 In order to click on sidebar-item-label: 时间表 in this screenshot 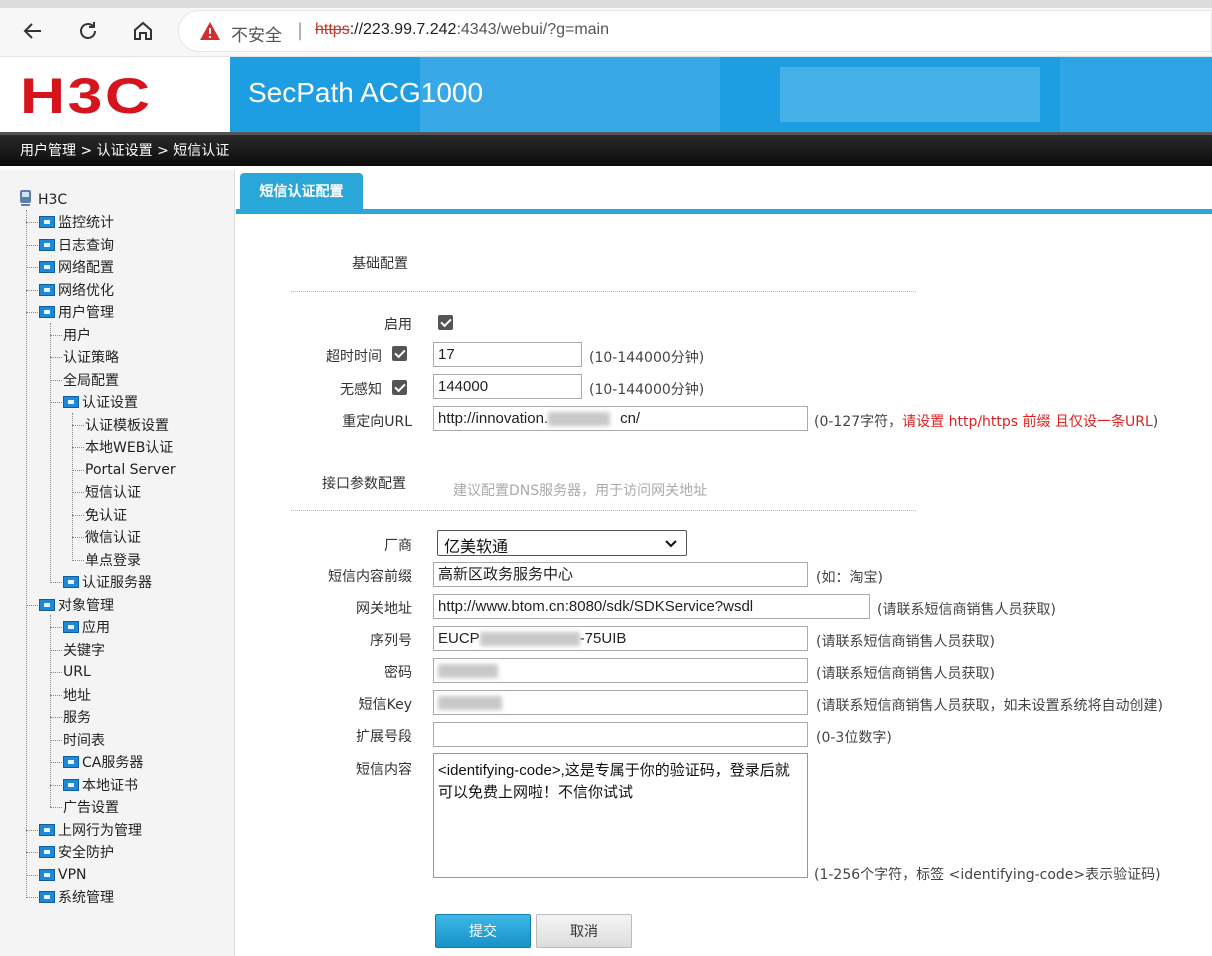, I will do `click(84, 740)`.